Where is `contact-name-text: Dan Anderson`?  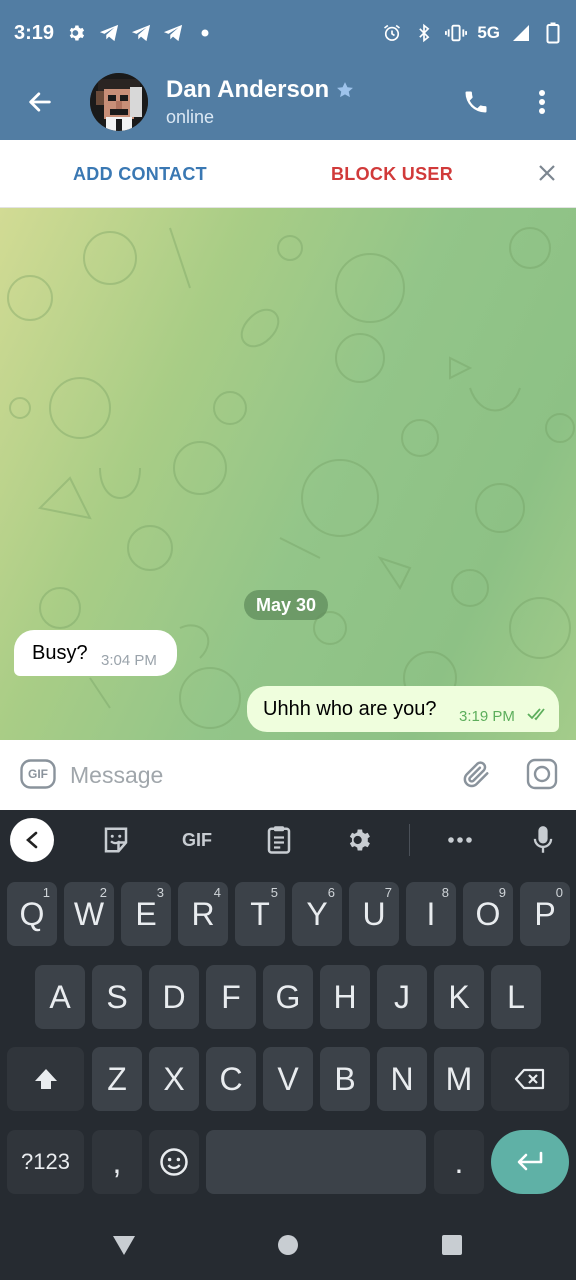
contact-name-text: Dan Anderson is located at coordinates (248, 89).